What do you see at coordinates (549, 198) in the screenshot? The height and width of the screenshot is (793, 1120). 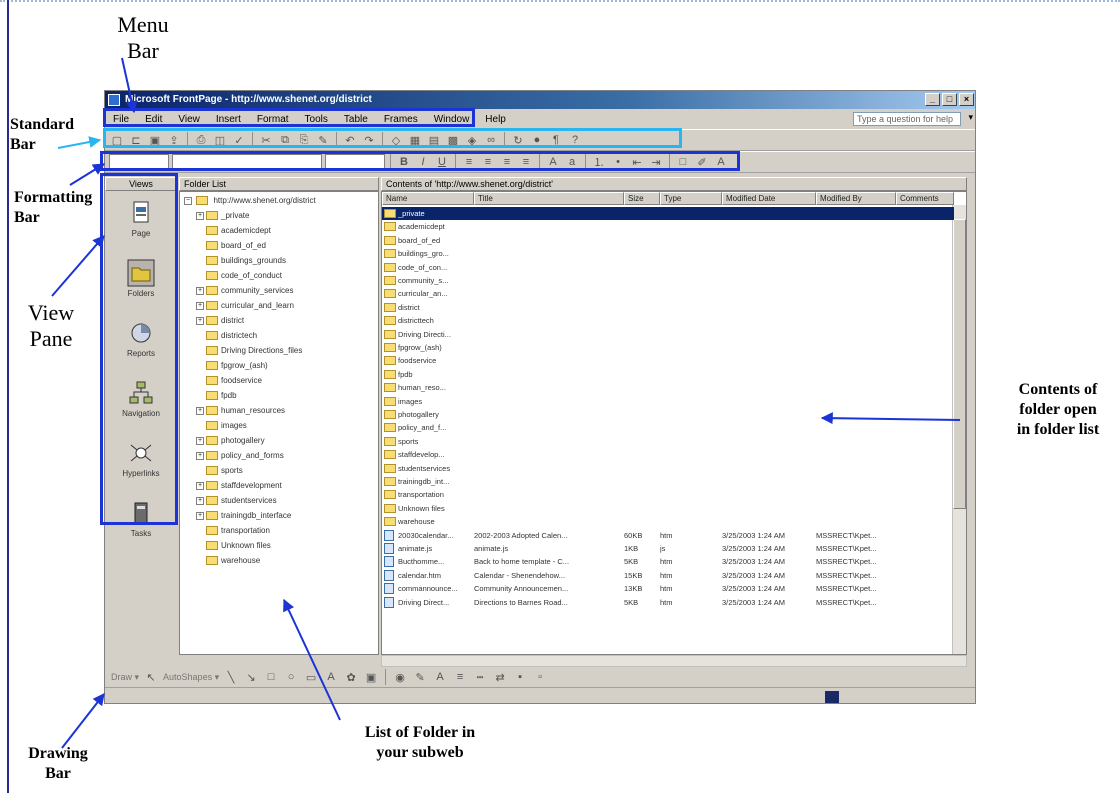 I see `column-header-title: Title` at bounding box center [549, 198].